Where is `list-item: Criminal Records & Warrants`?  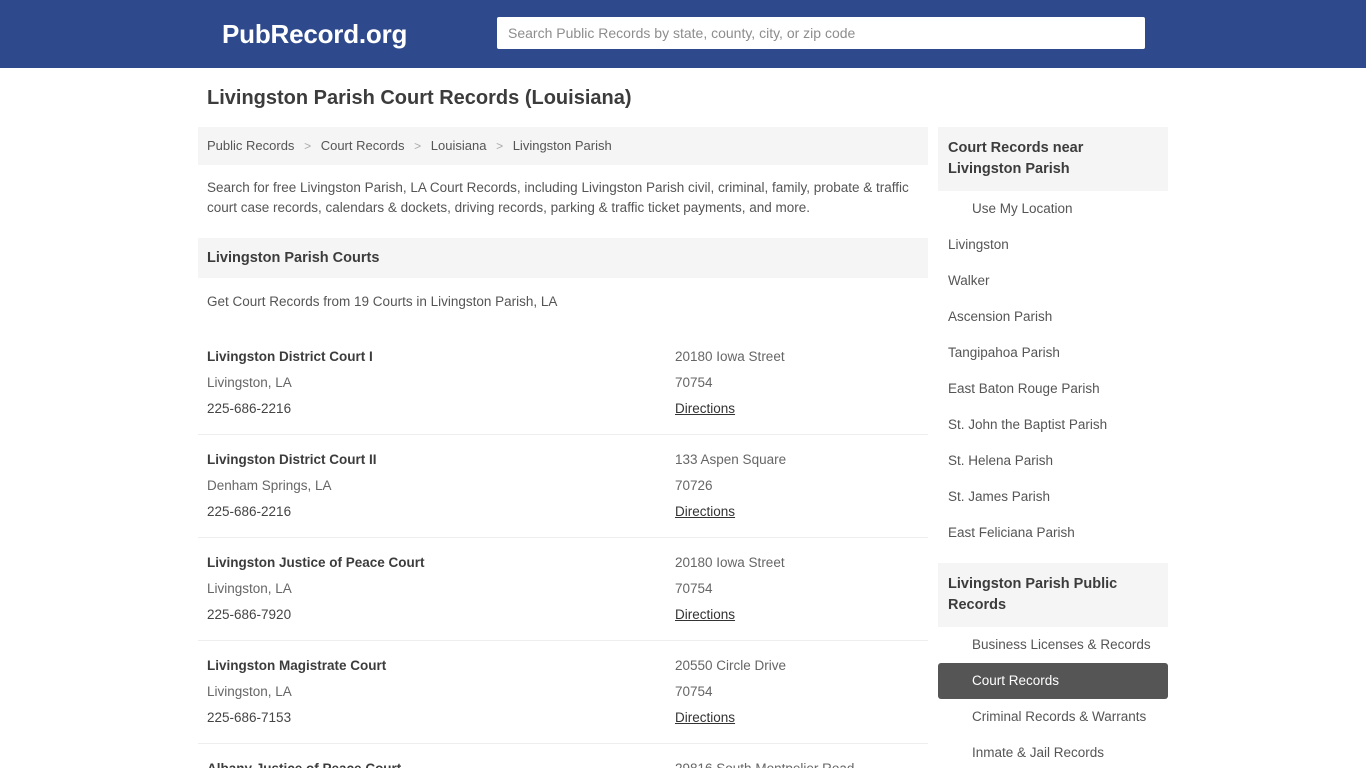 list-item: Criminal Records & Warrants is located at coordinates (1053, 717).